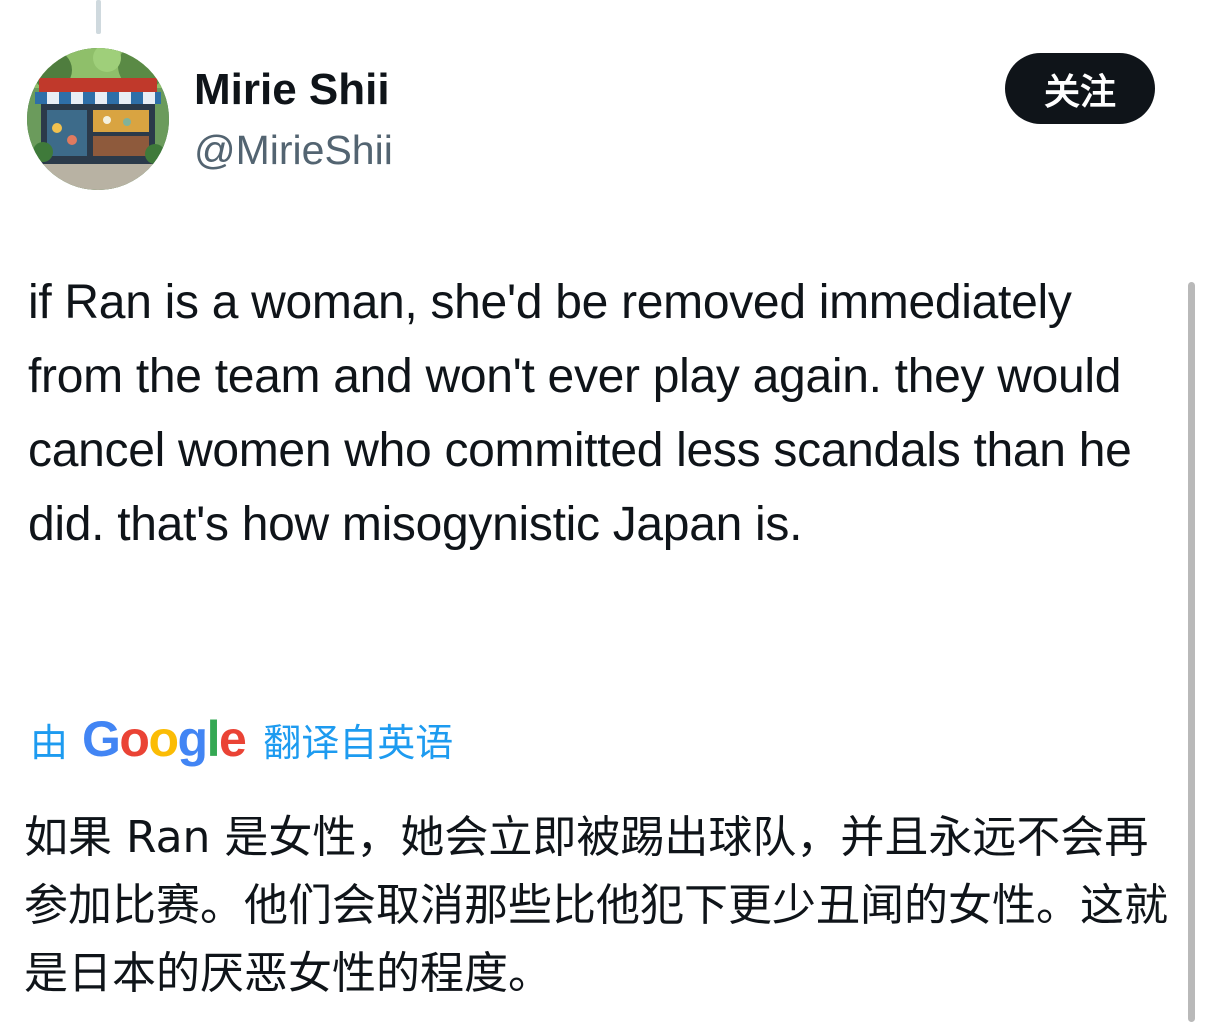 The height and width of the screenshot is (1022, 1206). What do you see at coordinates (358, 742) in the screenshot?
I see `translation-source-label: 翻译自英语` at bounding box center [358, 742].